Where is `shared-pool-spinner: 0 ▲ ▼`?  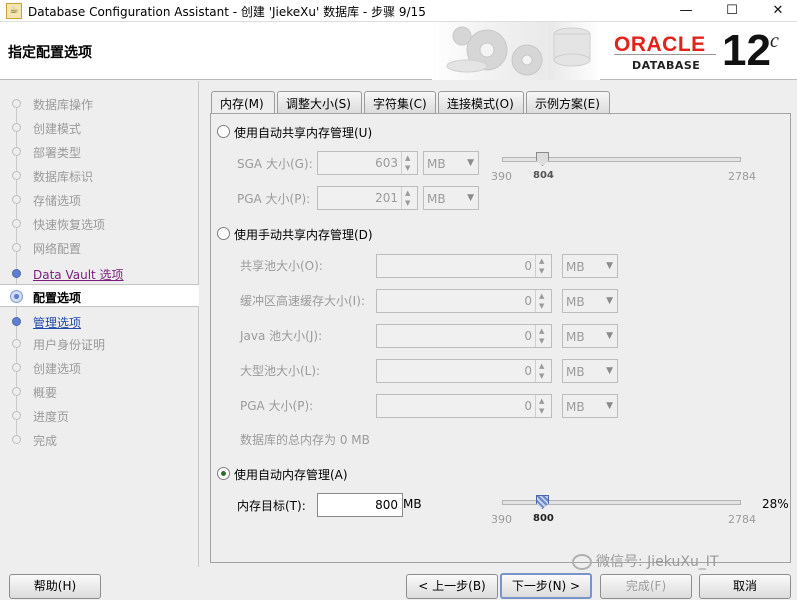
shared-pool-spinner: 0 ▲ ▼ is located at coordinates (464, 266).